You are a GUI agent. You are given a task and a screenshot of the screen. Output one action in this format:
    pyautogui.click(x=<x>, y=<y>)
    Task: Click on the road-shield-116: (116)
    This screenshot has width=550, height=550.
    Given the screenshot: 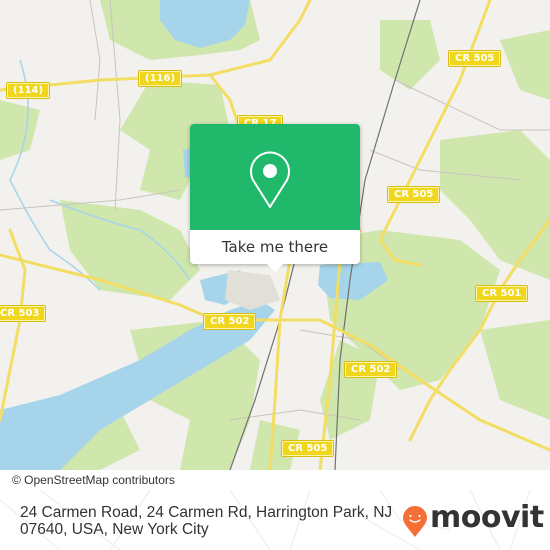 What is the action you would take?
    pyautogui.click(x=160, y=78)
    